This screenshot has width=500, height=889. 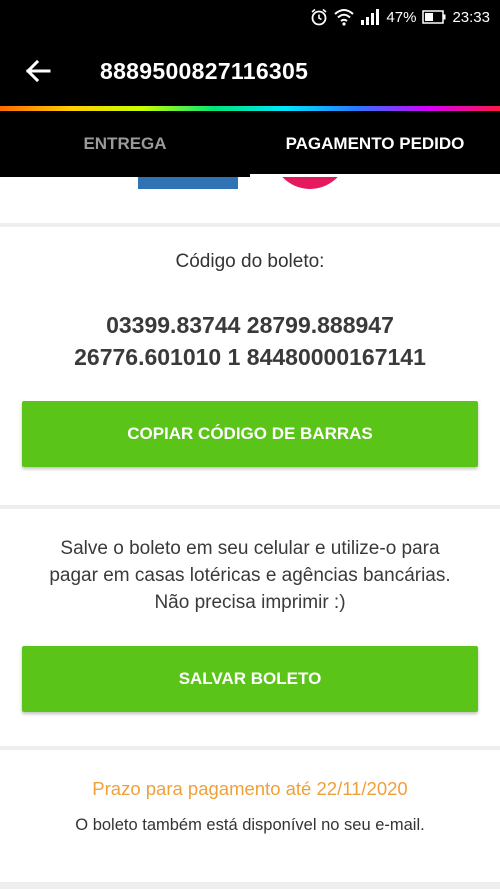 What do you see at coordinates (401, 17) in the screenshot?
I see `battery-percent: 47%` at bounding box center [401, 17].